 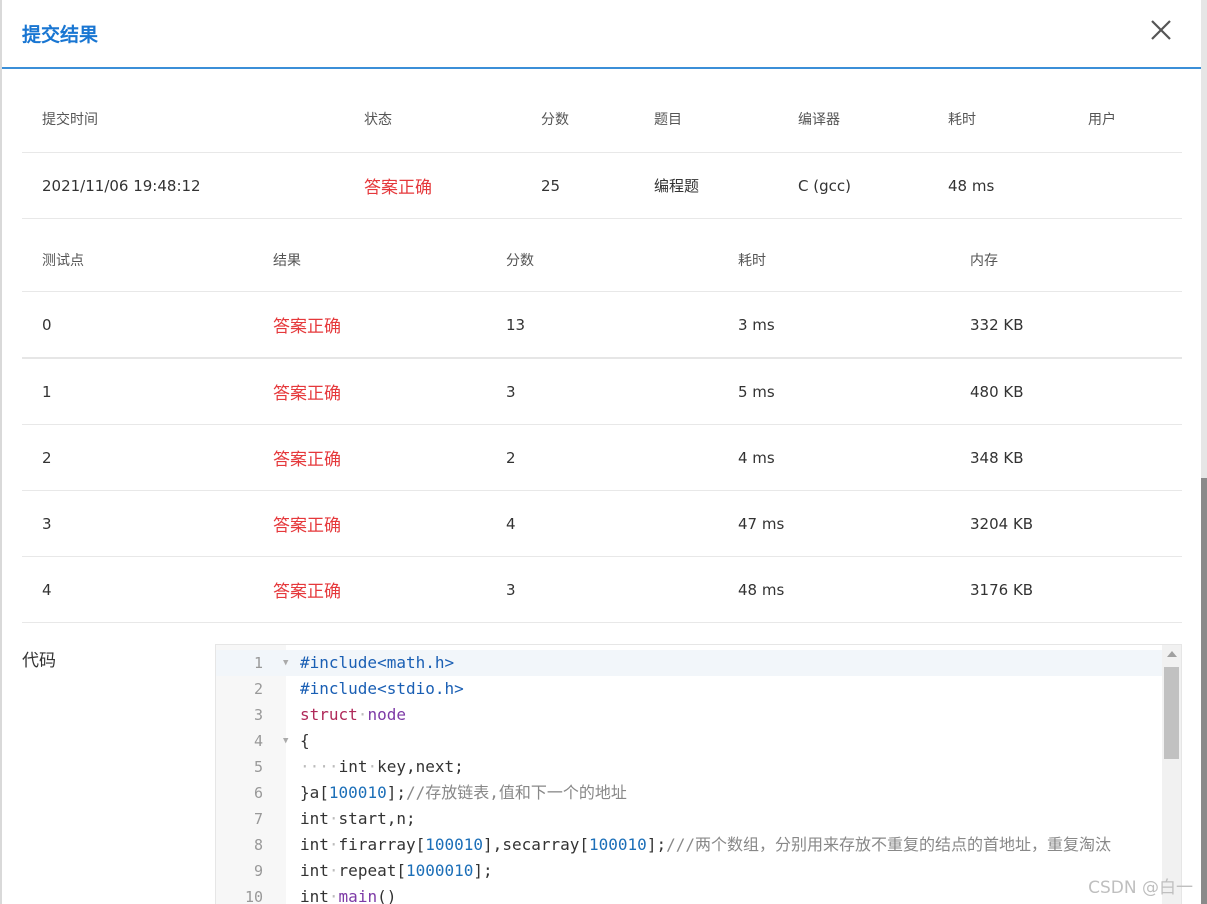 What do you see at coordinates (358, 818) in the screenshot?
I see `code-text: int·start,n;` at bounding box center [358, 818].